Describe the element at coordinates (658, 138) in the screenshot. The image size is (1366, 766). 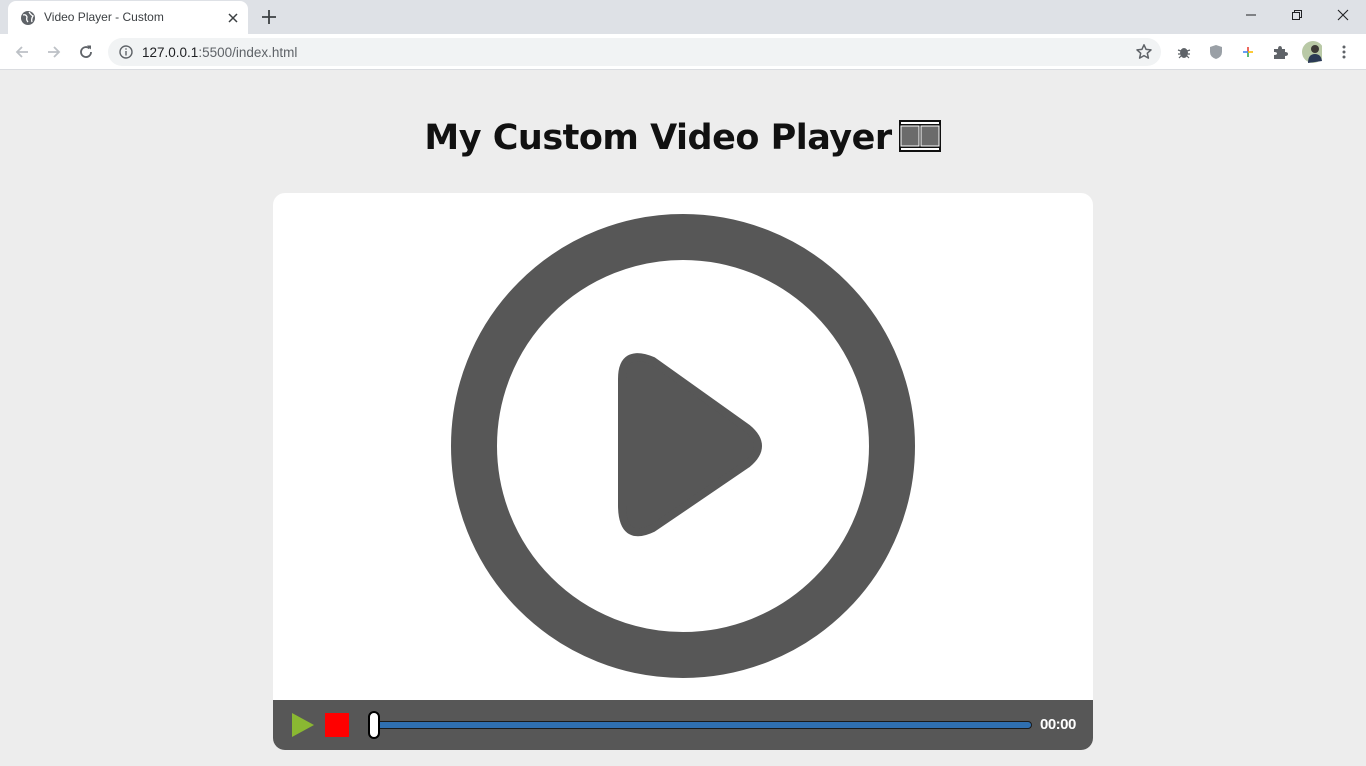
I see `page-title-text: My Custom Video Player` at that location.